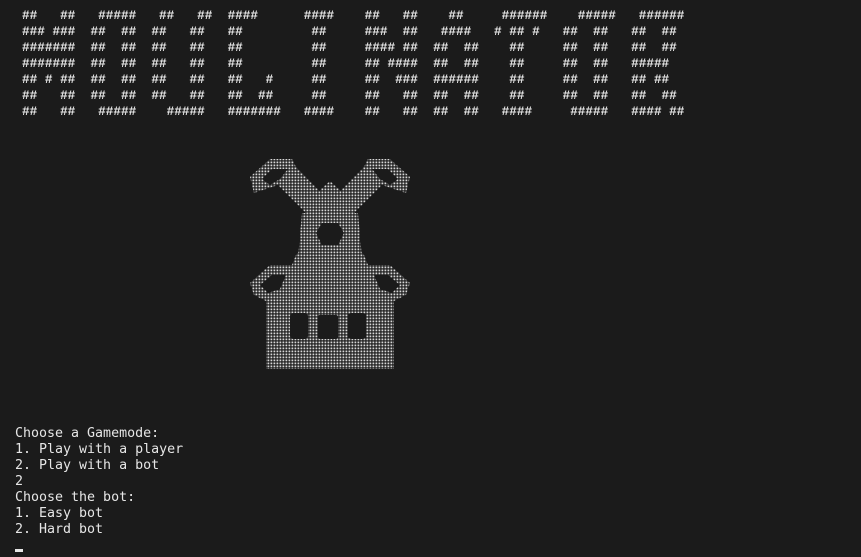 This screenshot has height=557, width=861. I want to click on gamemode-prompt: Choose a Gamemode:, so click(87, 433).